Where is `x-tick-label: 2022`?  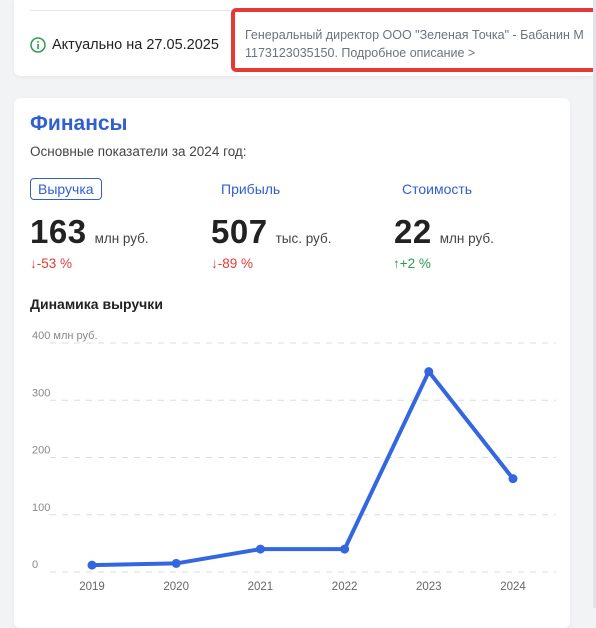 x-tick-label: 2022 is located at coordinates (345, 587).